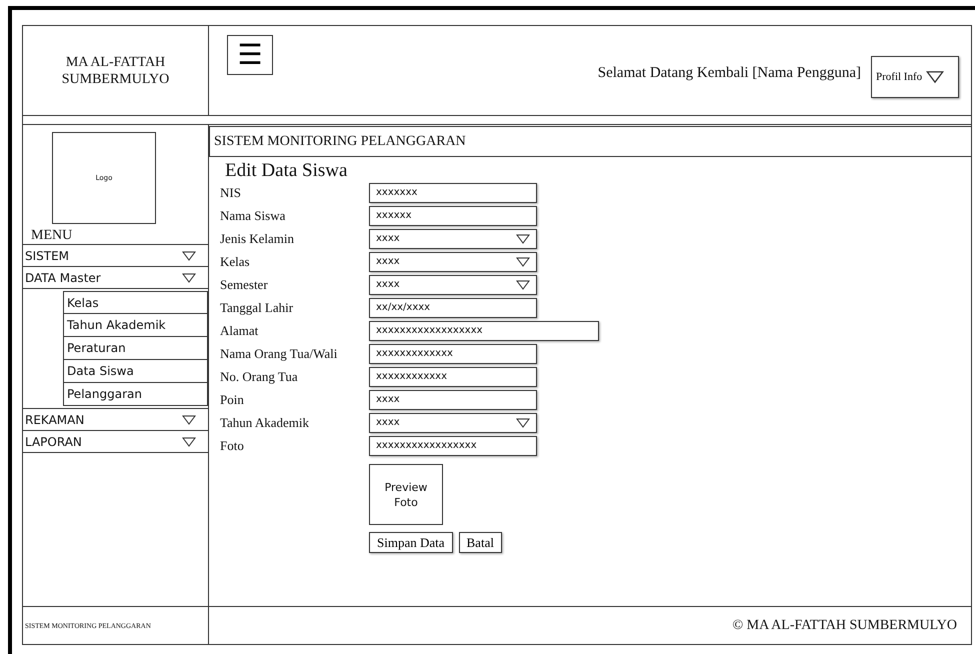  I want to click on copyright-text: © MA AL-FATTAH SUMBERMULYO, so click(845, 625).